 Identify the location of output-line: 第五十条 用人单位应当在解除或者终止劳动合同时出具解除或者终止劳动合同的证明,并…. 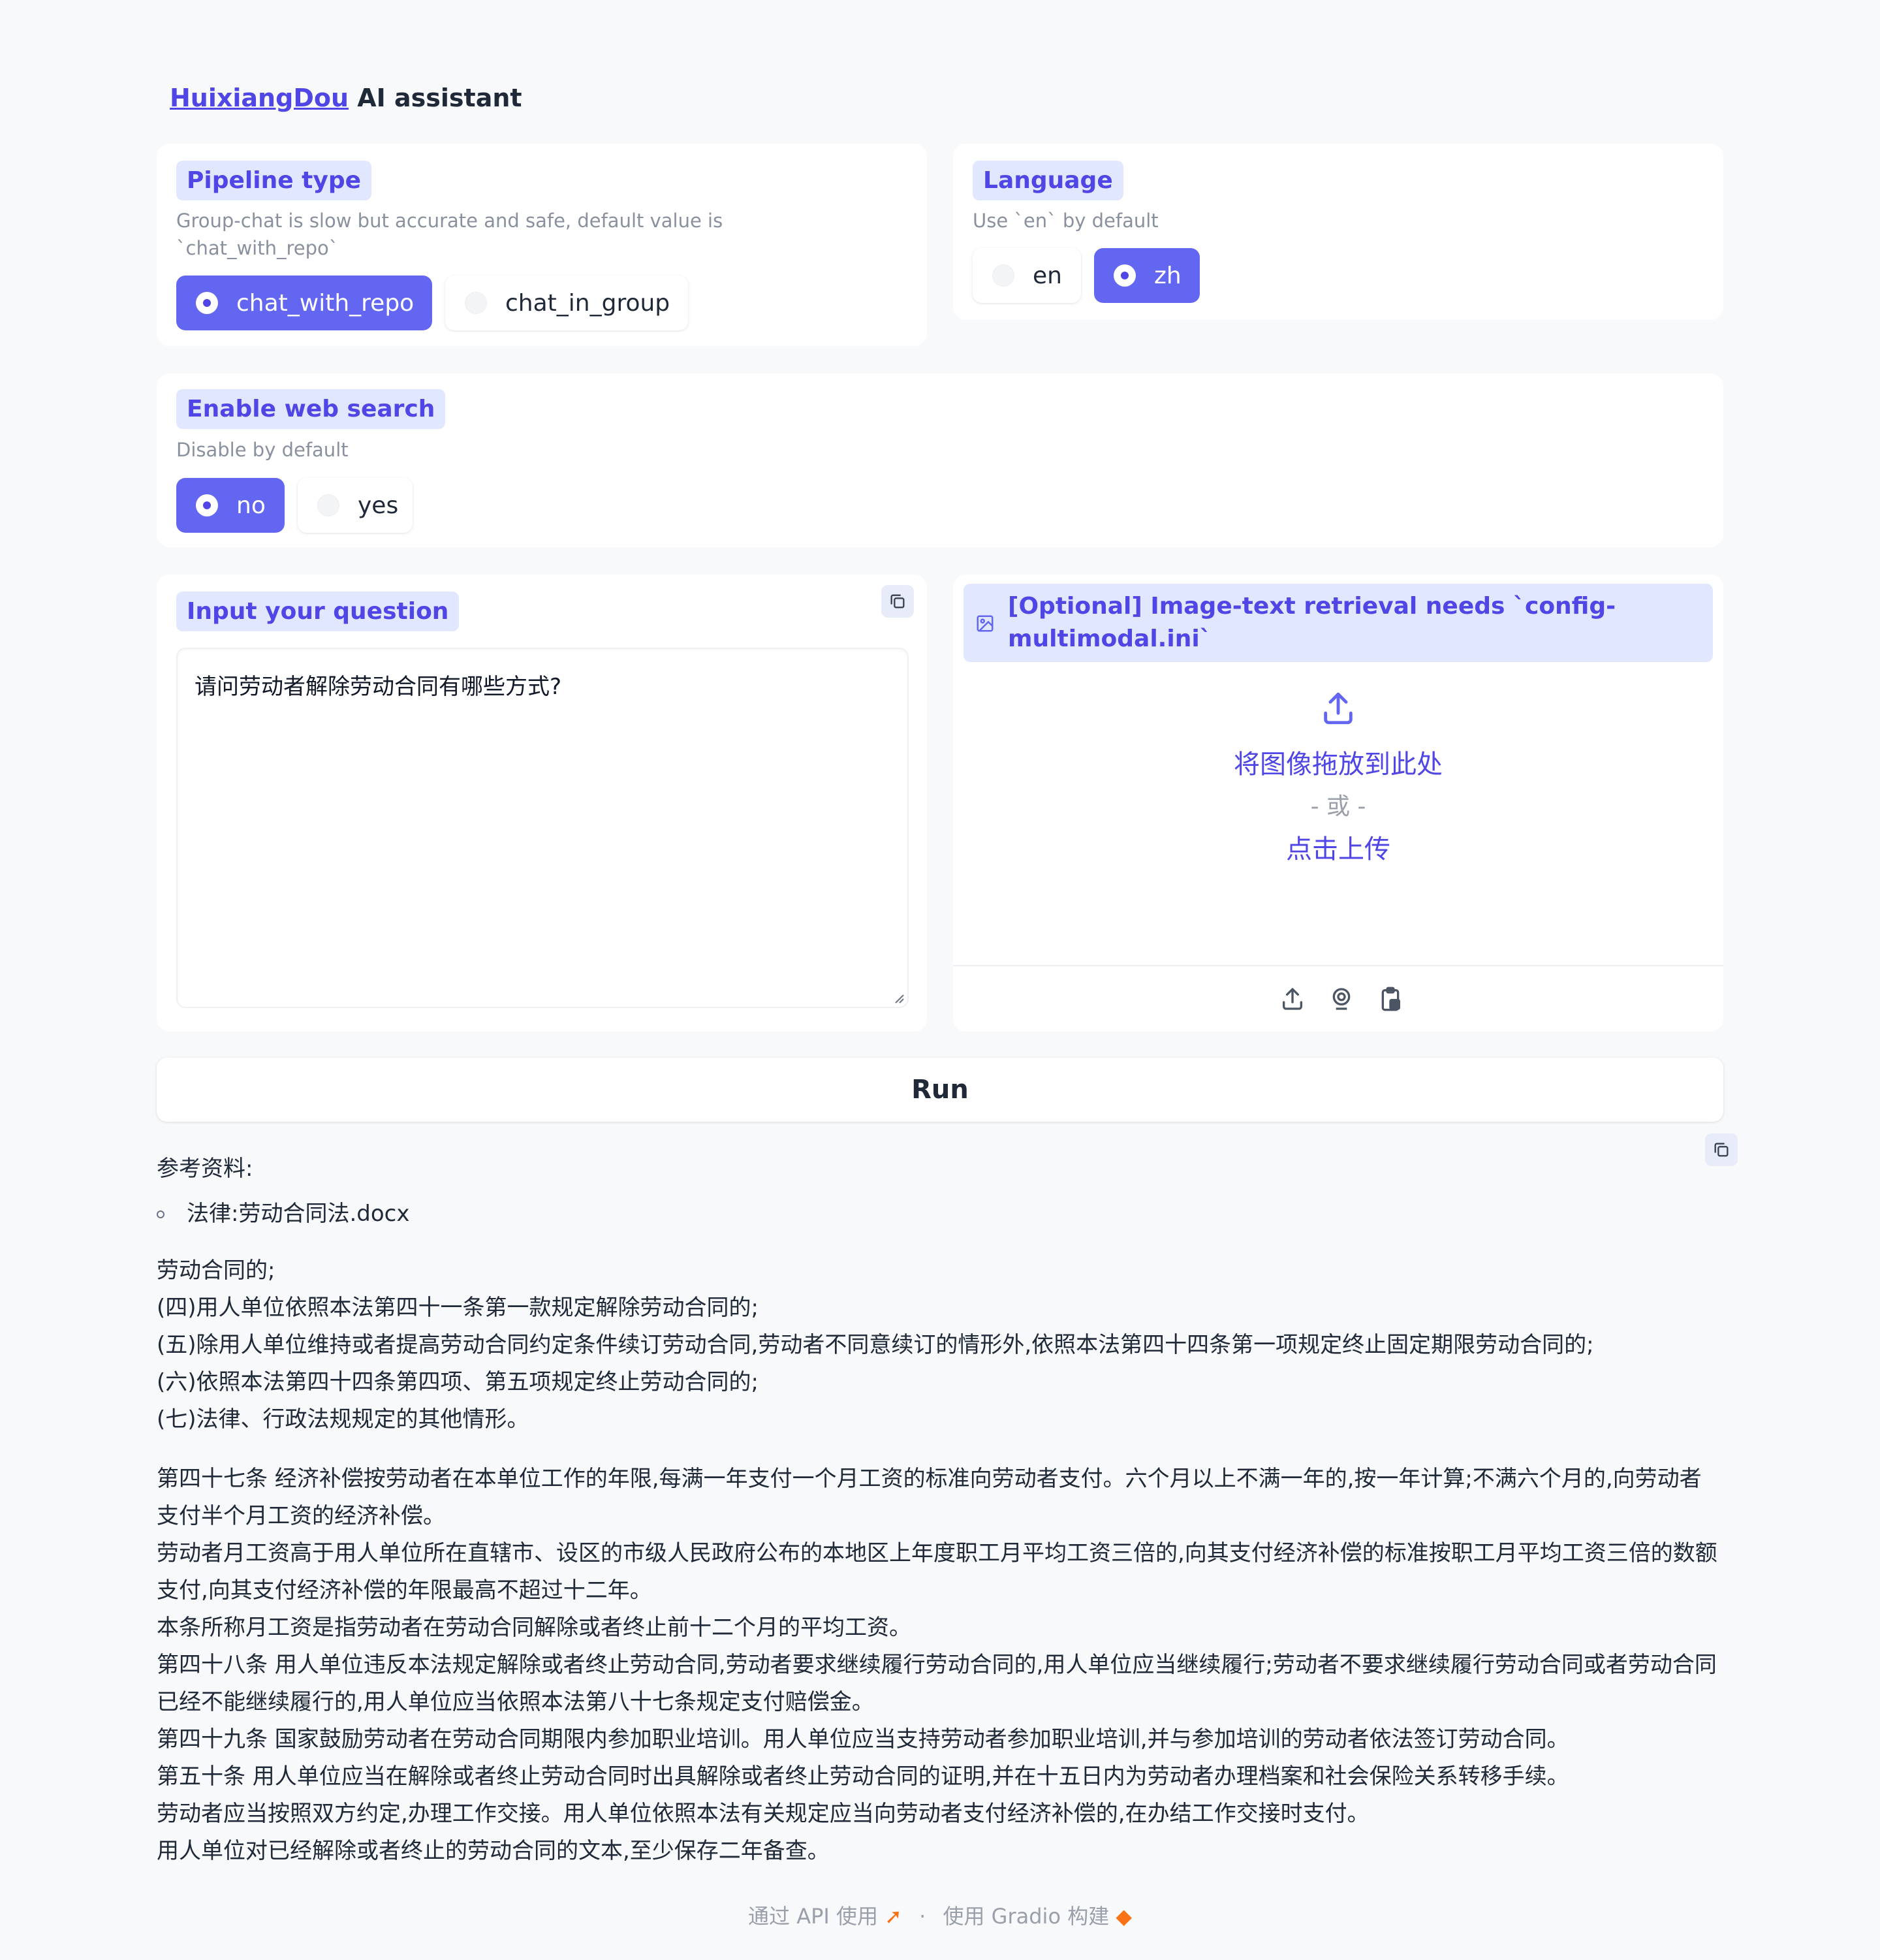
(863, 1776).